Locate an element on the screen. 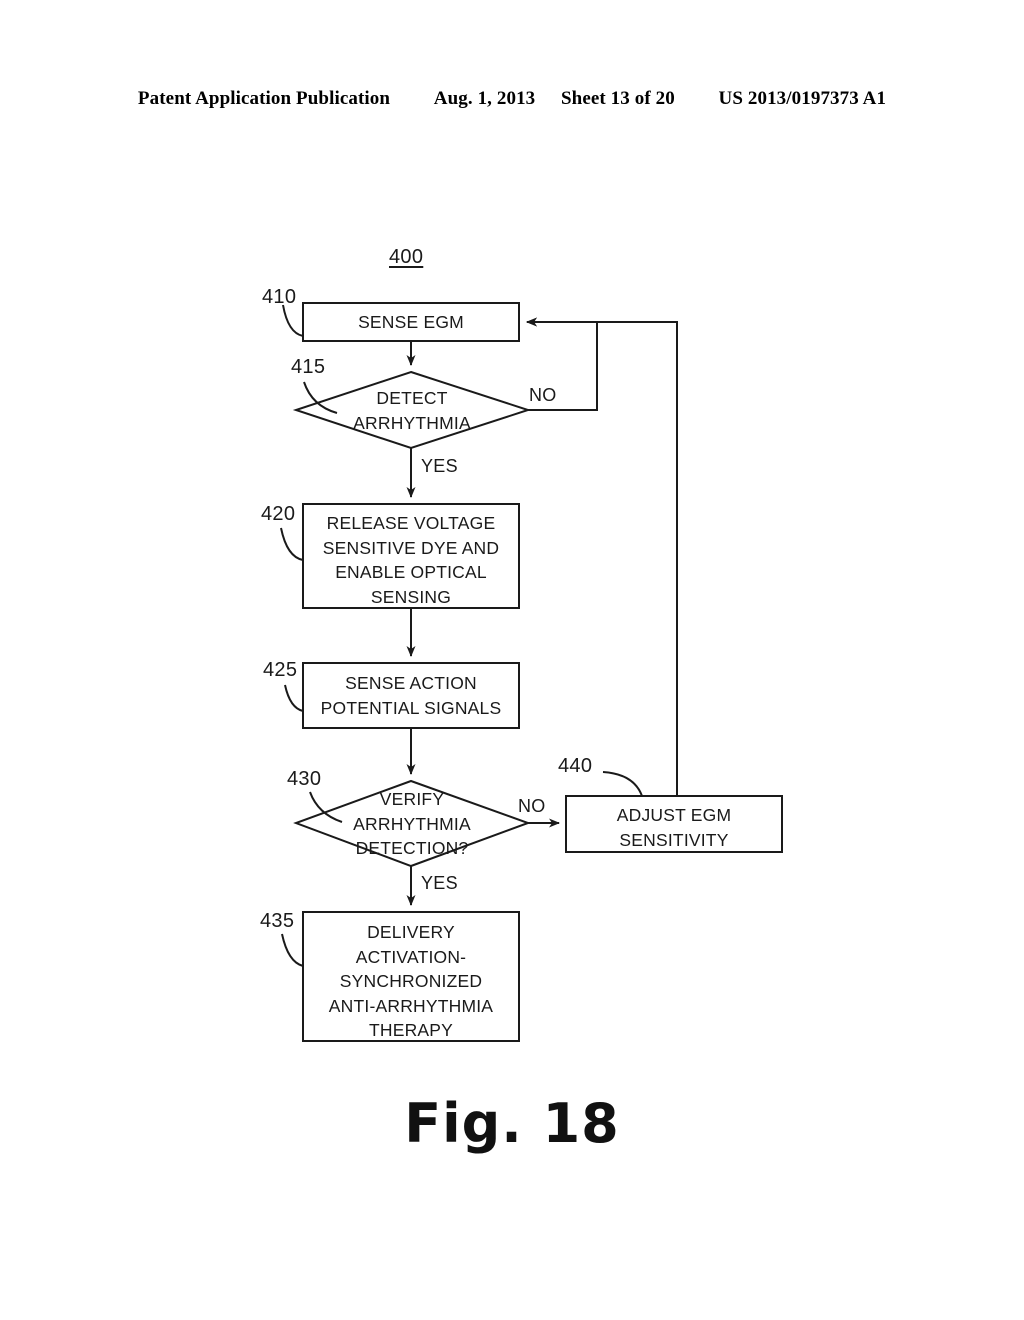 The image size is (1024, 1320). node-label-440: ADJUST EGM SENSITIVITY is located at coordinates (674, 827).